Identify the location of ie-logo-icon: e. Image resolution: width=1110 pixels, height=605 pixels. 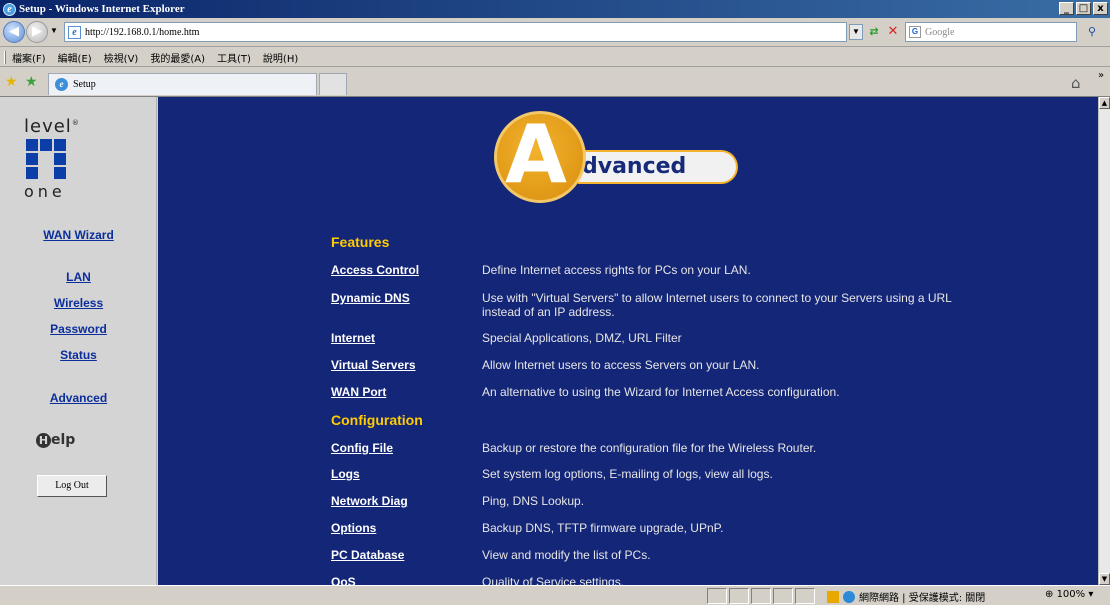
(9, 9).